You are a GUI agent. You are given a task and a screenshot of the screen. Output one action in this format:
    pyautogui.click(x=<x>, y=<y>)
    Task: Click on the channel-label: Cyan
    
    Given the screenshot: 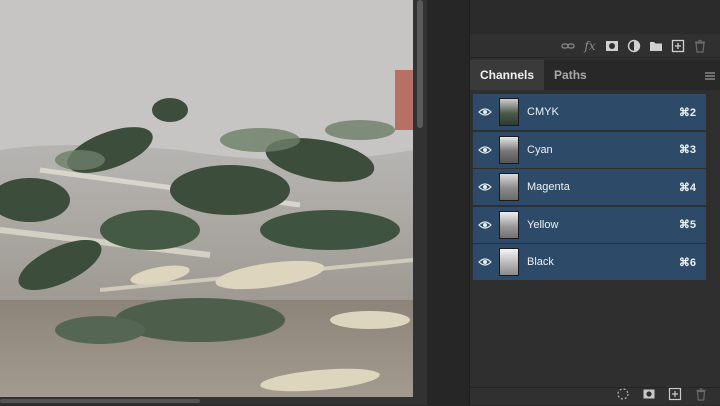 What is the action you would take?
    pyautogui.click(x=540, y=149)
    